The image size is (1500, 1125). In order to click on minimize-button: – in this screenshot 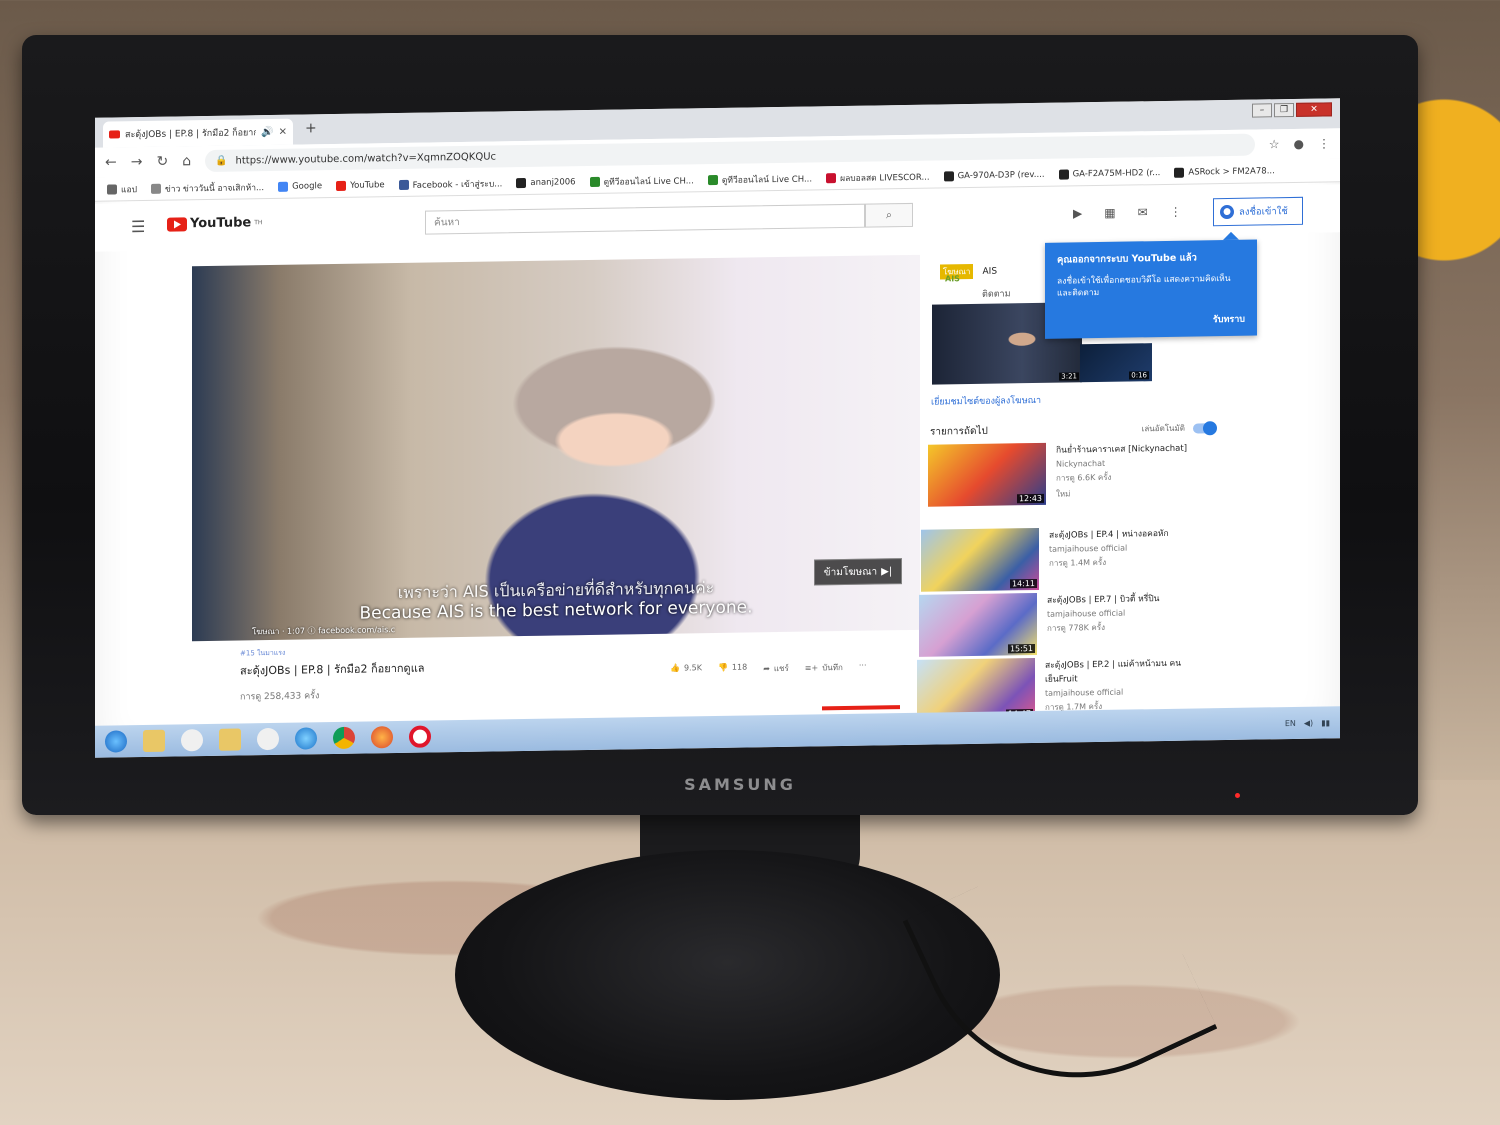, I will do `click(1262, 110)`.